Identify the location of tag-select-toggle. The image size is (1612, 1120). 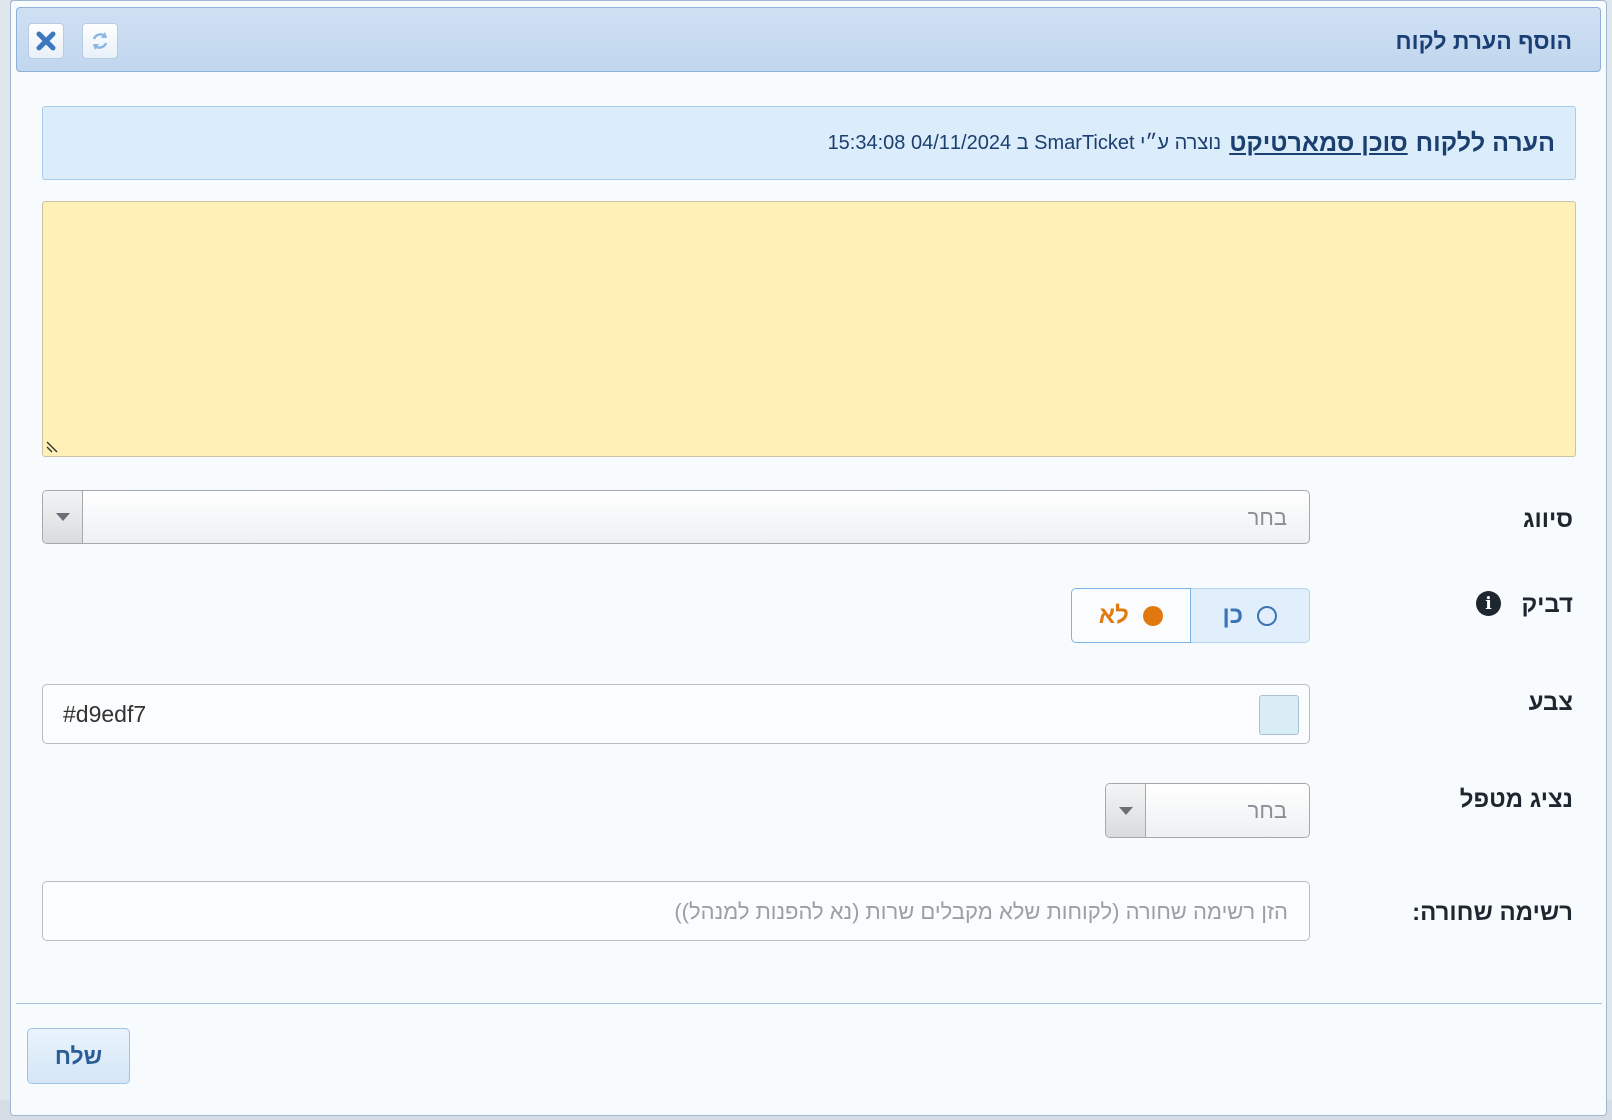
(63, 517).